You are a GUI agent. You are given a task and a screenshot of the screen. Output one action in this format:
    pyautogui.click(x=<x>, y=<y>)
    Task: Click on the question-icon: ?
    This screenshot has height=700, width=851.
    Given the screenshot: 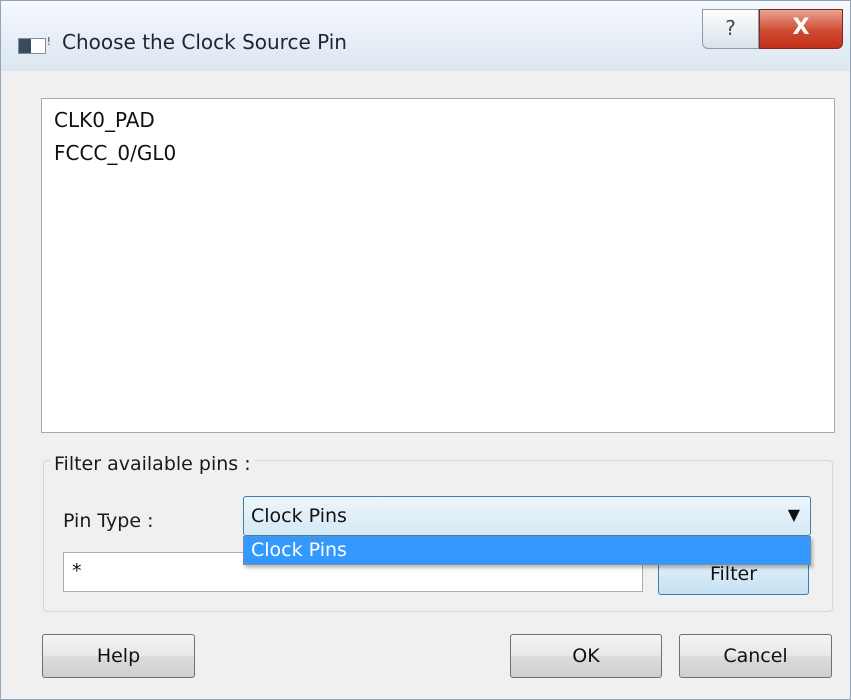 What is the action you would take?
    pyautogui.click(x=730, y=28)
    